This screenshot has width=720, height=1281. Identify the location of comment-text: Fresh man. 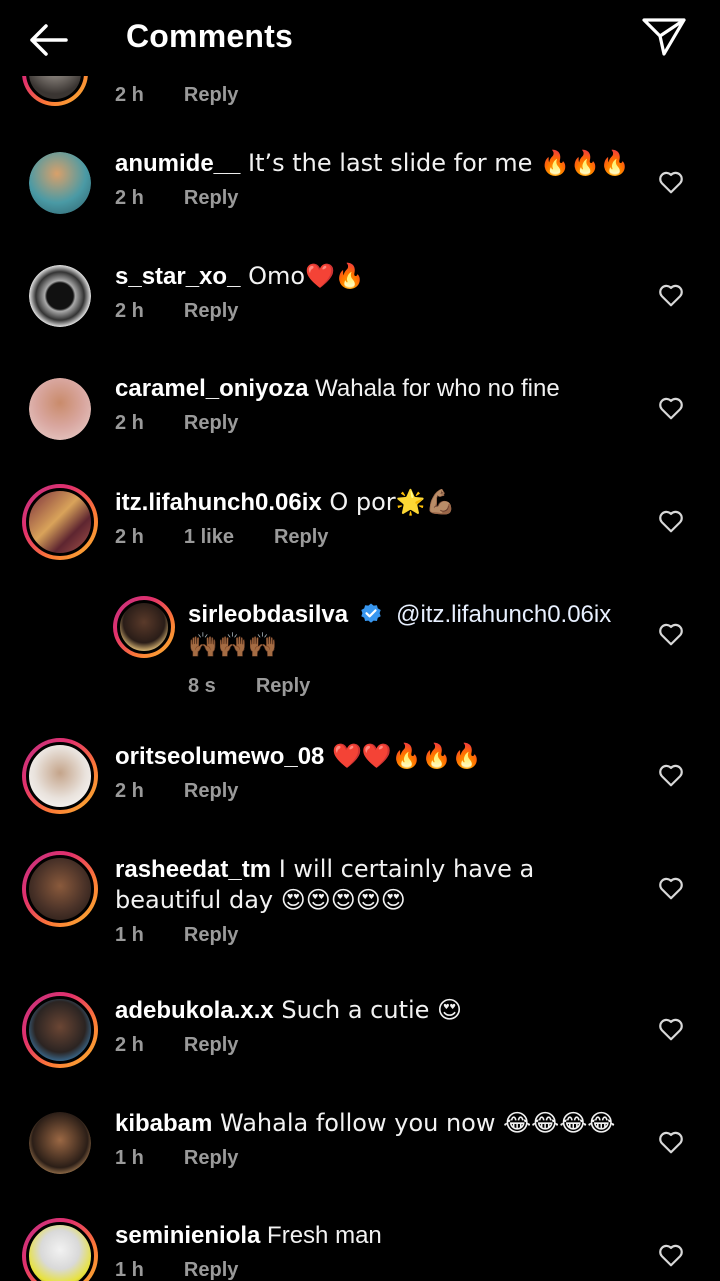
(321, 1235).